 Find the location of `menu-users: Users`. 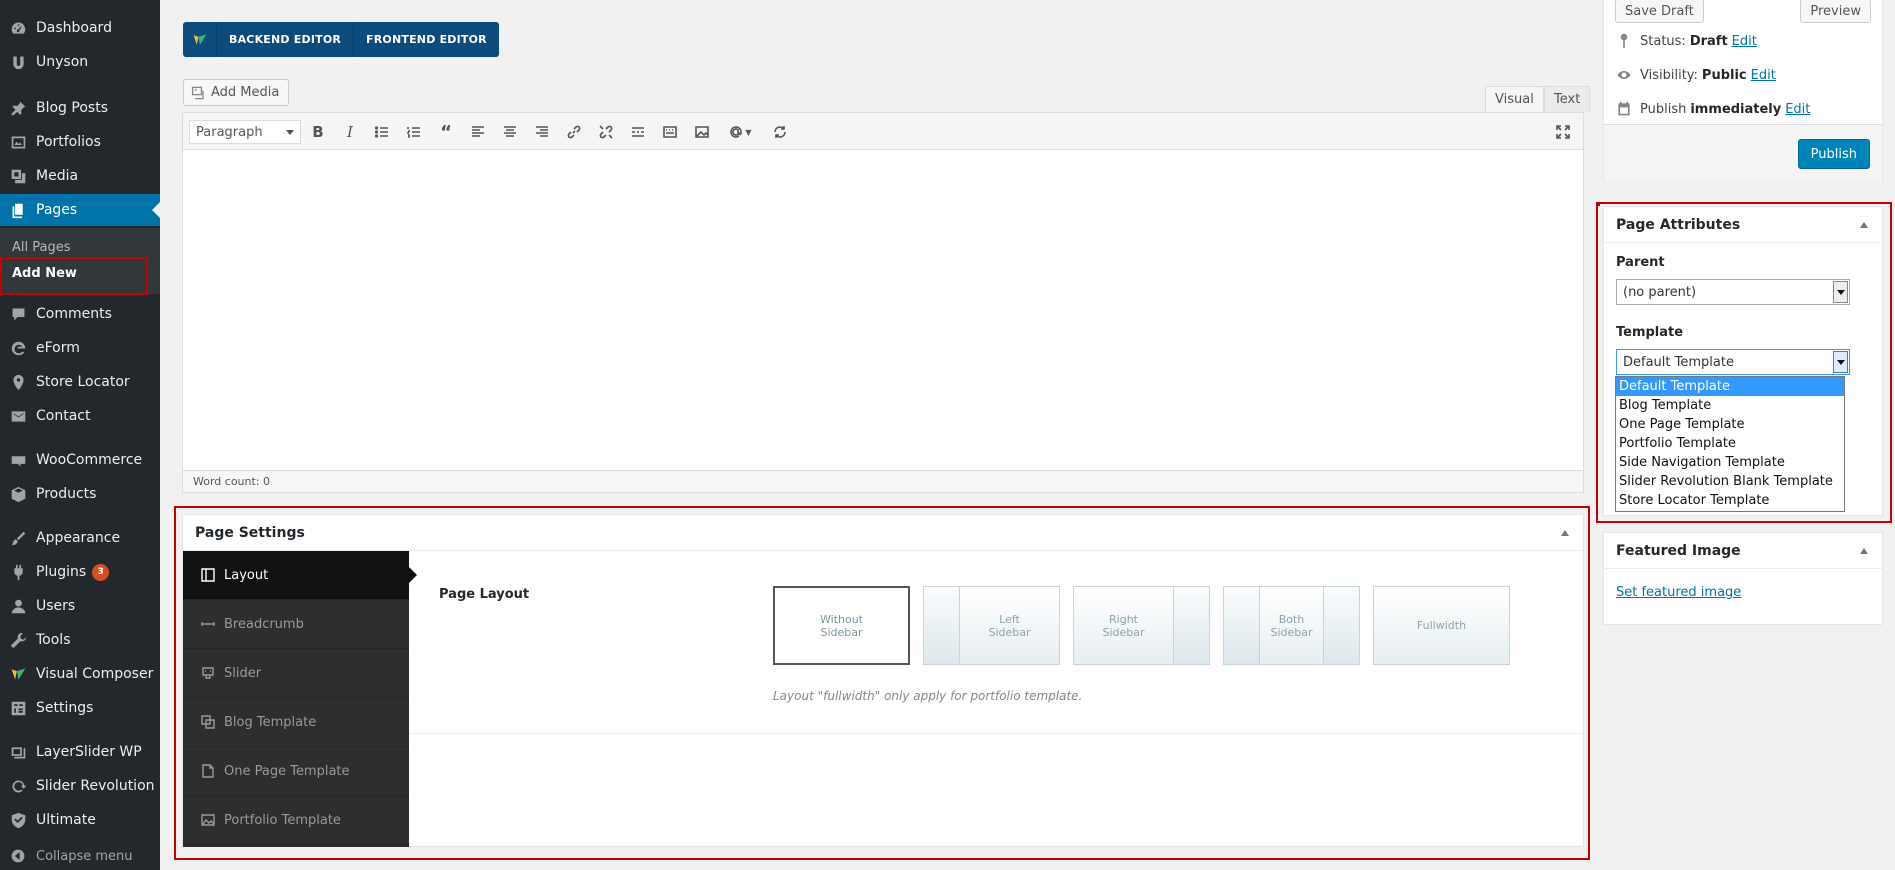

menu-users: Users is located at coordinates (80, 606).